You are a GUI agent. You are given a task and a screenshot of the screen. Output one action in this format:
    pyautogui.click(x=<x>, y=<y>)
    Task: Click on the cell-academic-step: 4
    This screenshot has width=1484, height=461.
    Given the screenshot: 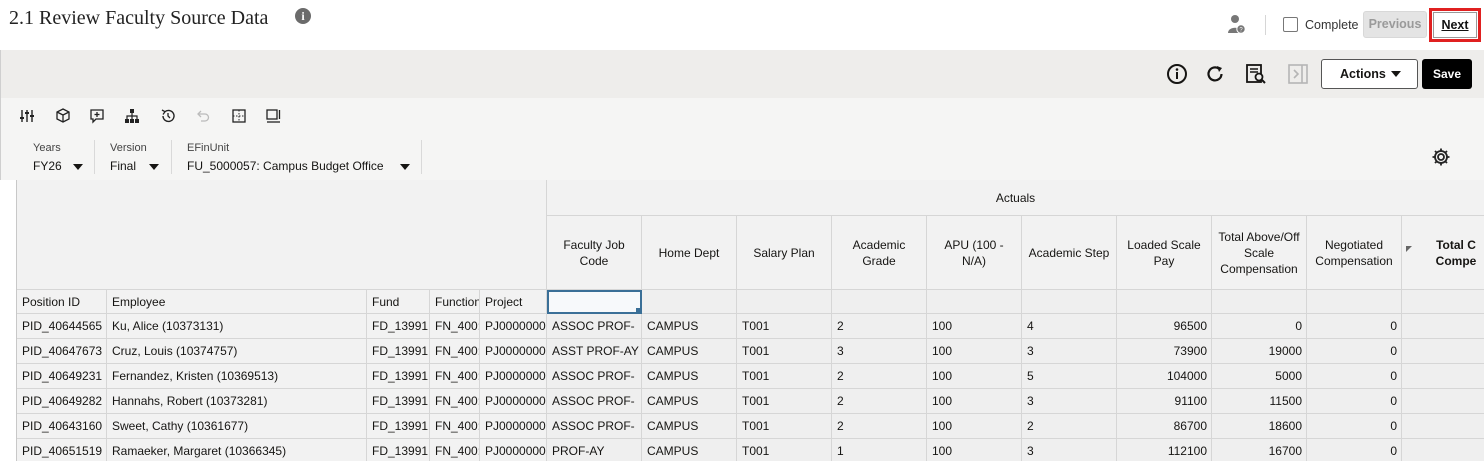 What is the action you would take?
    pyautogui.click(x=1069, y=326)
    